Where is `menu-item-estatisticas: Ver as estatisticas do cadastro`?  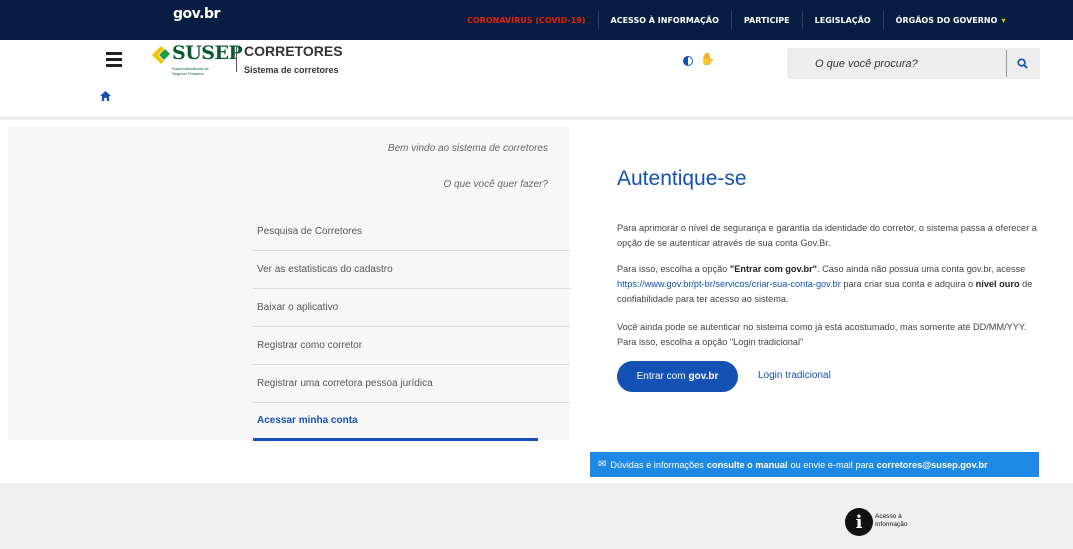
menu-item-estatisticas: Ver as estatisticas do cadastro is located at coordinates (411, 270).